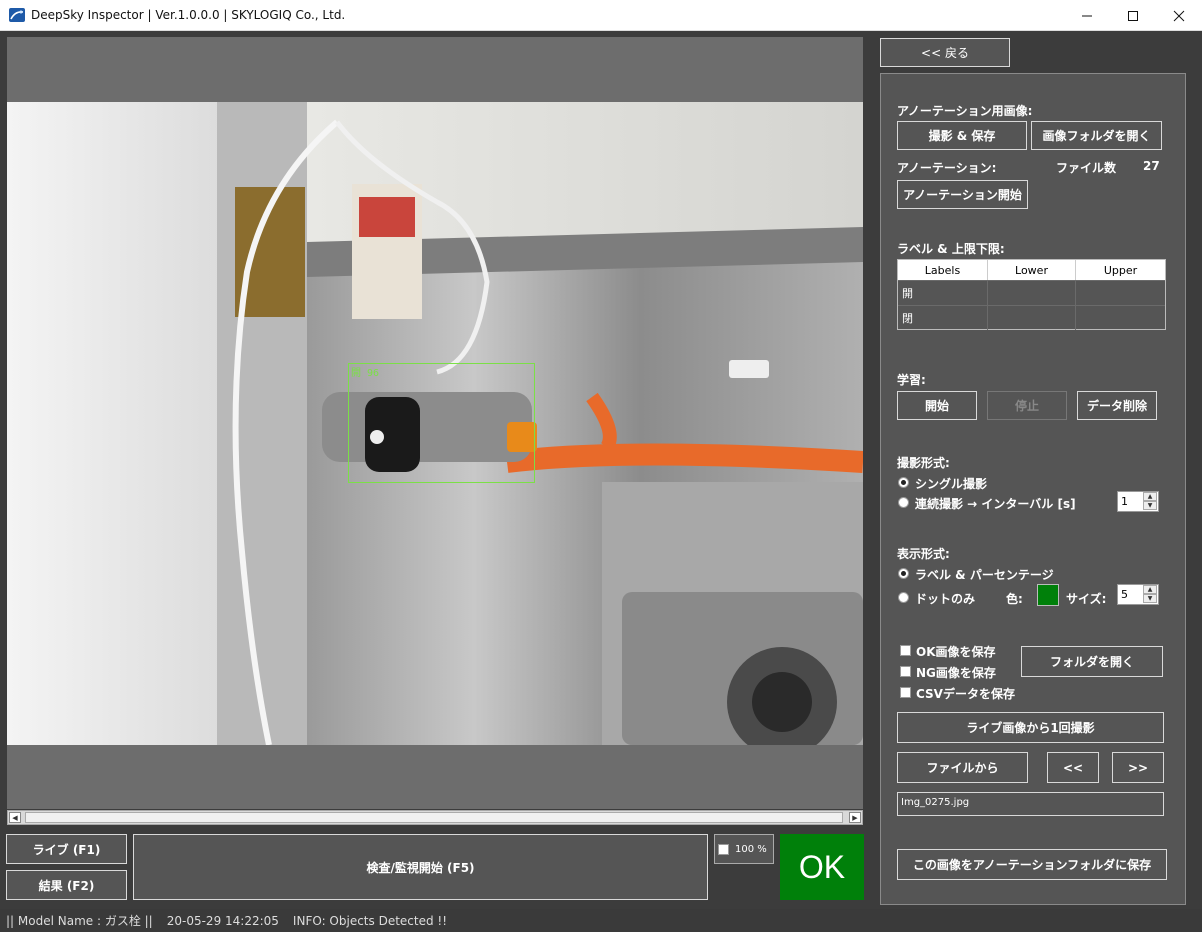  I want to click on interval-stepper: 1 ▲ ▼, so click(1138, 501).